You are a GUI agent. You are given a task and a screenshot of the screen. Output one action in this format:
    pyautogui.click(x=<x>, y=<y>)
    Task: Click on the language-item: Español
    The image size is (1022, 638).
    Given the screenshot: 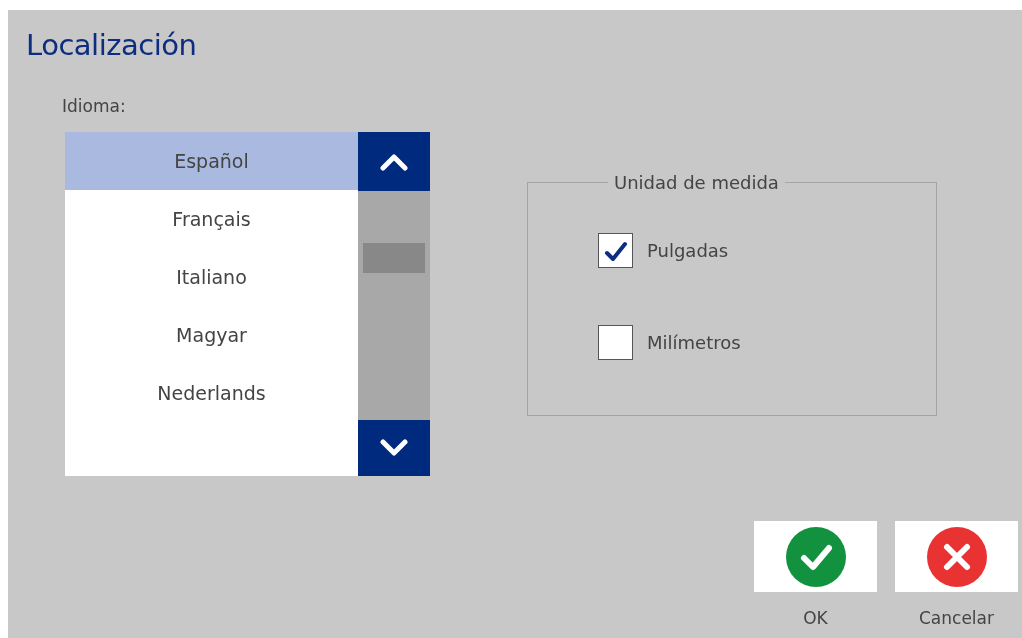 What is the action you would take?
    pyautogui.click(x=211, y=161)
    